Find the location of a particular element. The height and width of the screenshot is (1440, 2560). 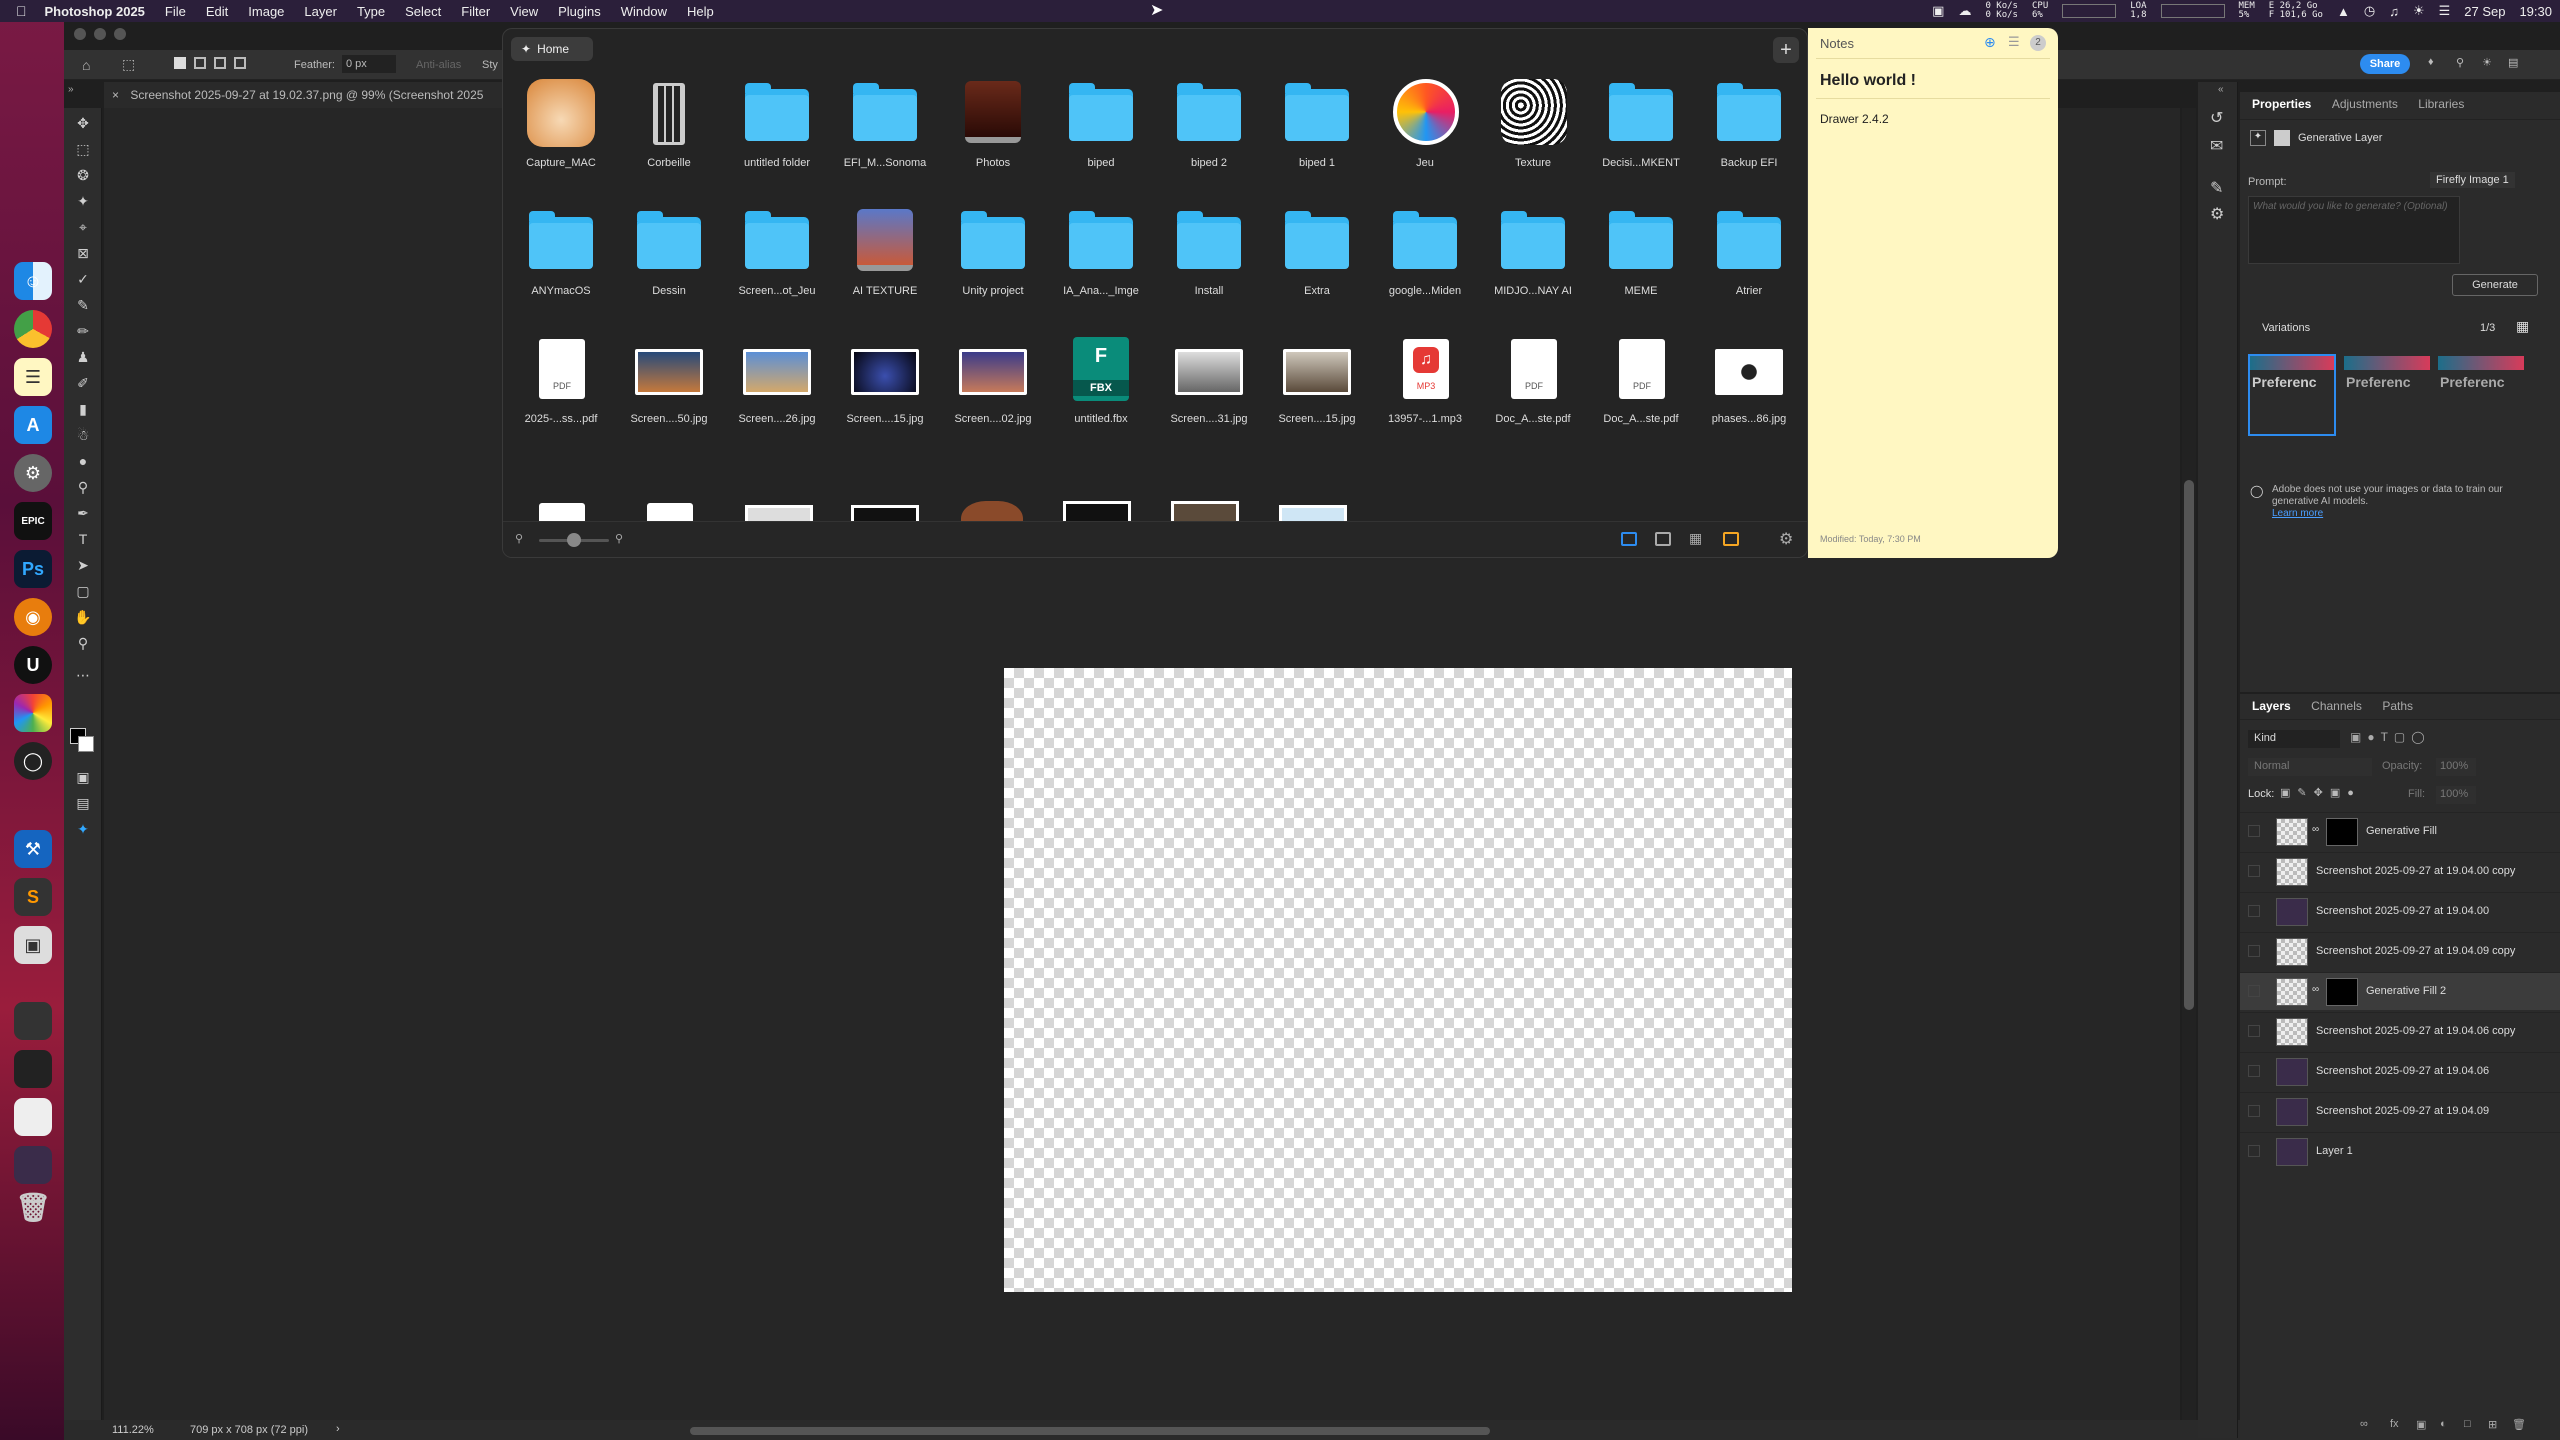

subtract-selection-icon is located at coordinates (220, 63).